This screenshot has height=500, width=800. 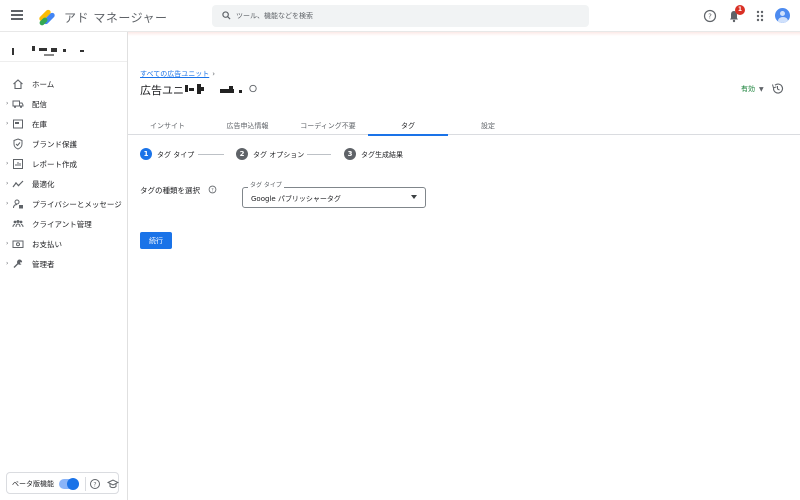 What do you see at coordinates (54, 164) in the screenshot?
I see `sidebar-item-label: レポート作成` at bounding box center [54, 164].